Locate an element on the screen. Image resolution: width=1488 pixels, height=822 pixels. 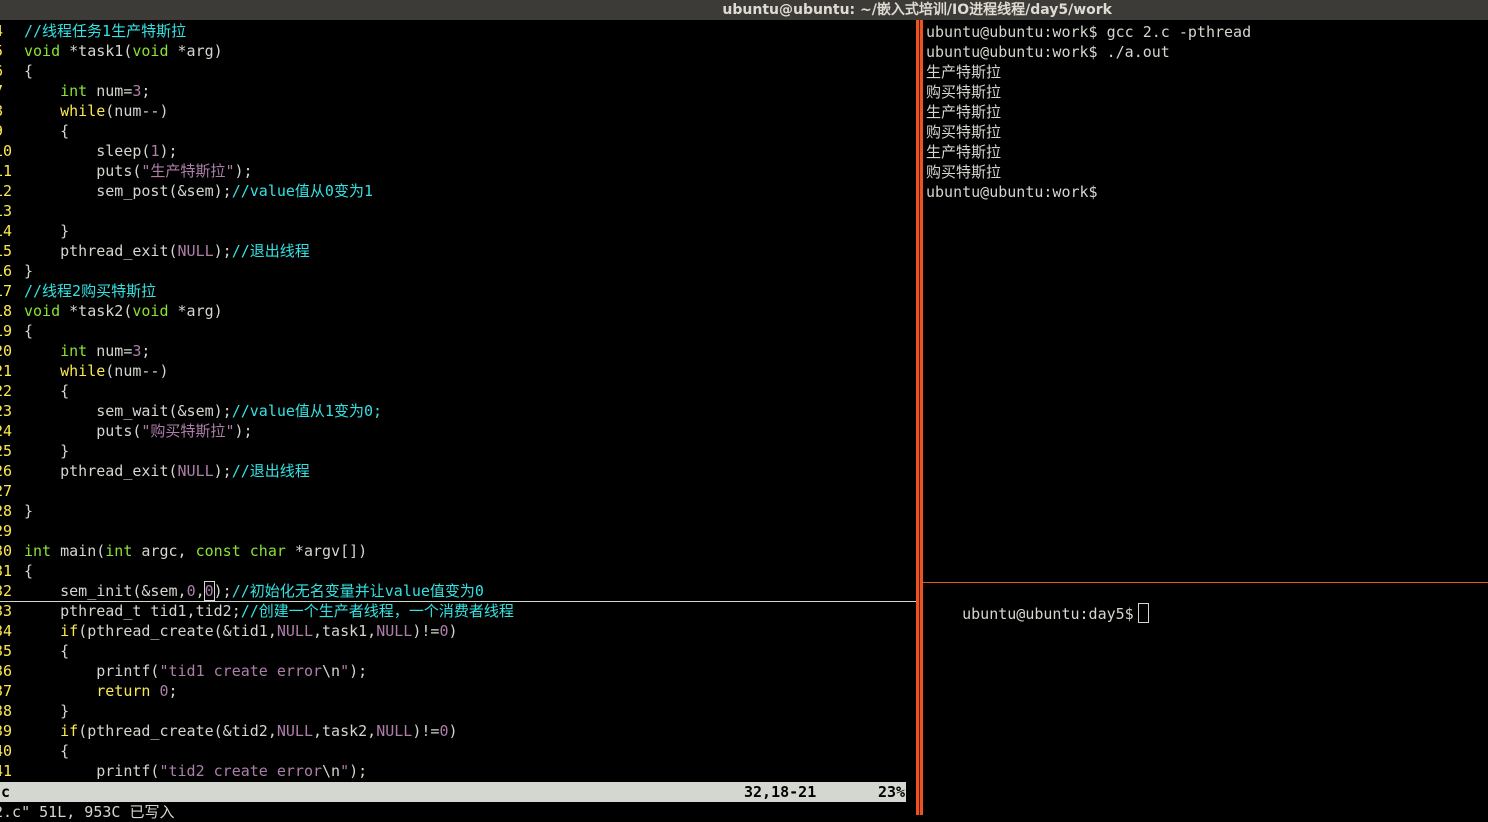
line-number: 17 is located at coordinates (6, 291).